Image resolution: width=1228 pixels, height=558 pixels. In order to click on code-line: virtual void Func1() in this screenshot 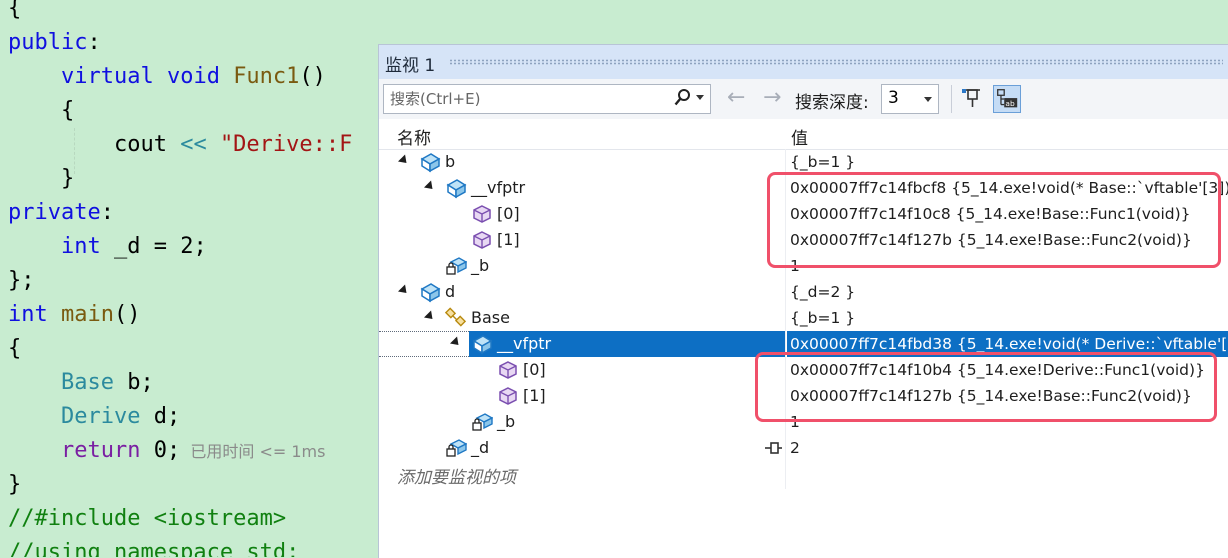, I will do `click(167, 77)`.